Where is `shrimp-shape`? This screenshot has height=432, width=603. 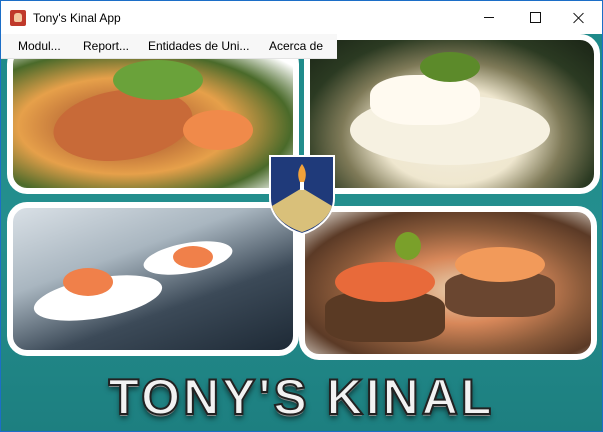 shrimp-shape is located at coordinates (218, 130).